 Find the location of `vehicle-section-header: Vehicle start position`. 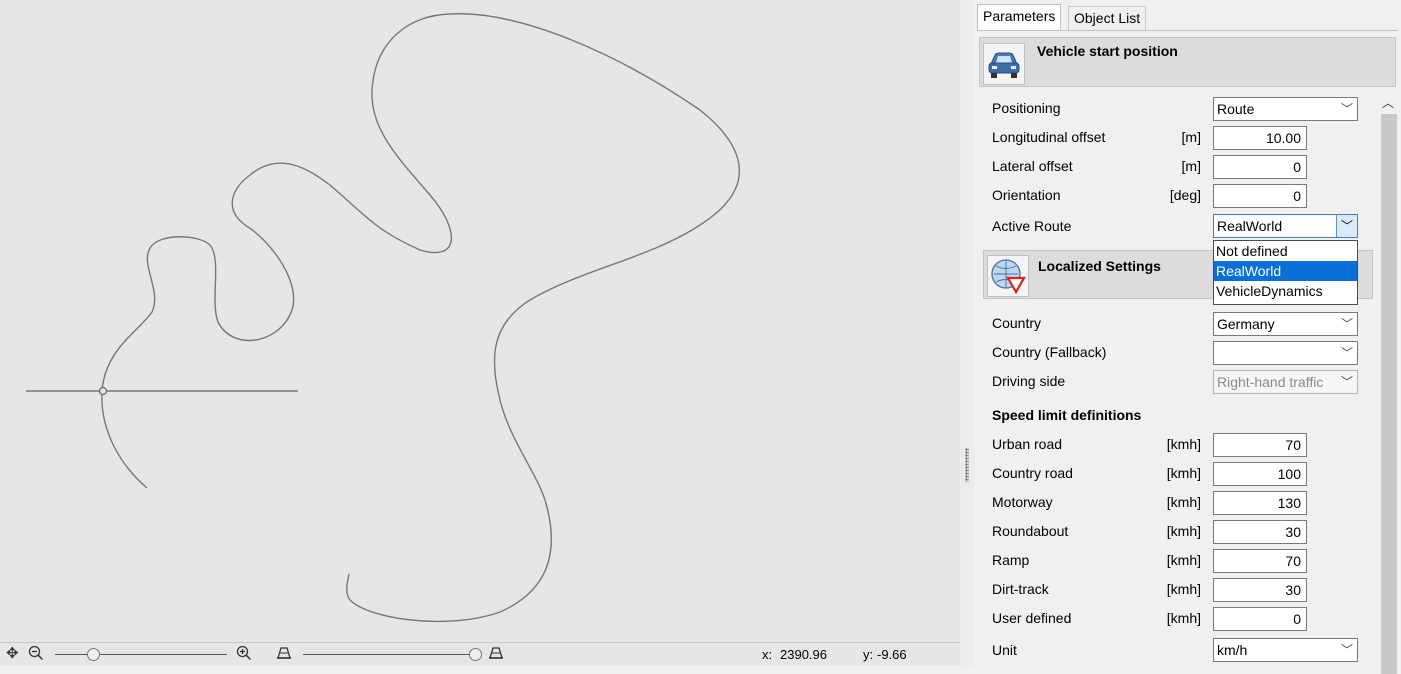

vehicle-section-header: Vehicle start position is located at coordinates (1187, 62).